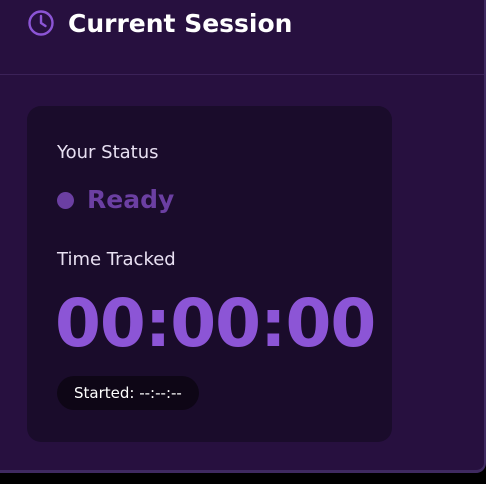 This screenshot has width=486, height=484. What do you see at coordinates (65, 200) in the screenshot?
I see `status-dot-icon` at bounding box center [65, 200].